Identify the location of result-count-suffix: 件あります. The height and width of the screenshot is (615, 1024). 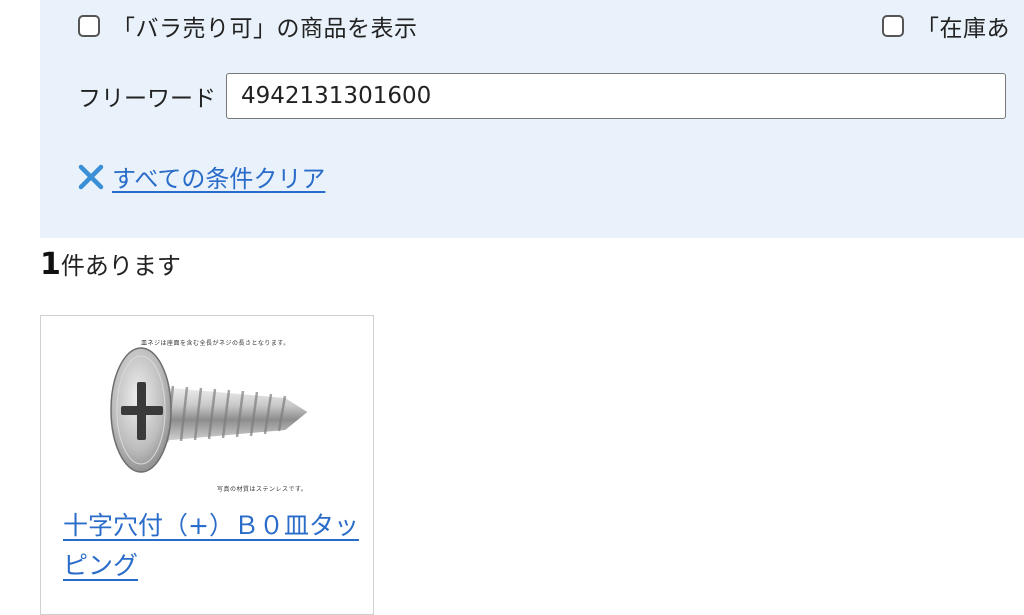
(120, 266).